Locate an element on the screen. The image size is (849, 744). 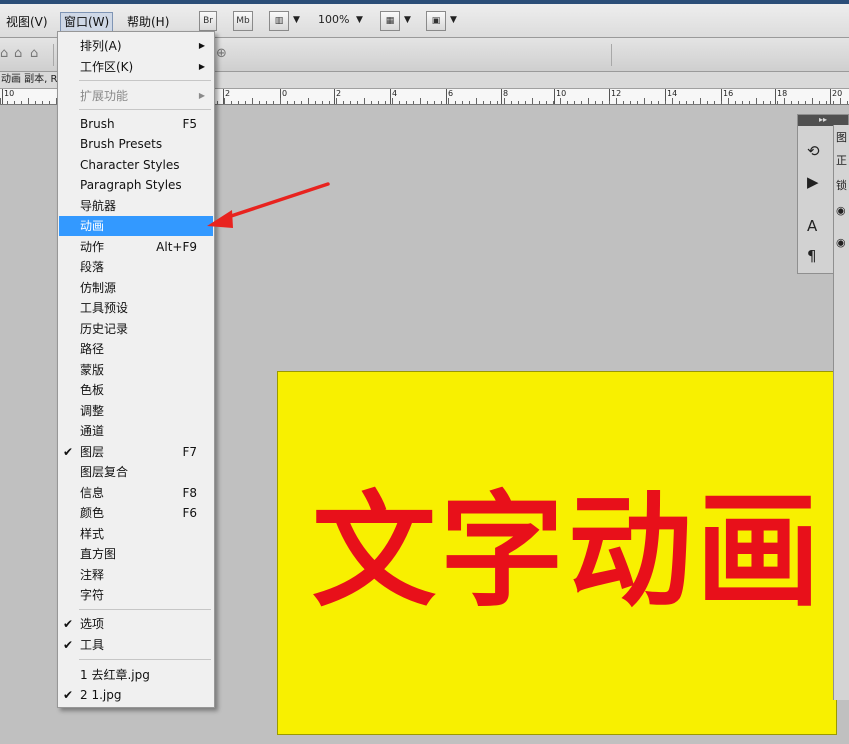
screen-mode-icon: ▣ is located at coordinates (436, 21).